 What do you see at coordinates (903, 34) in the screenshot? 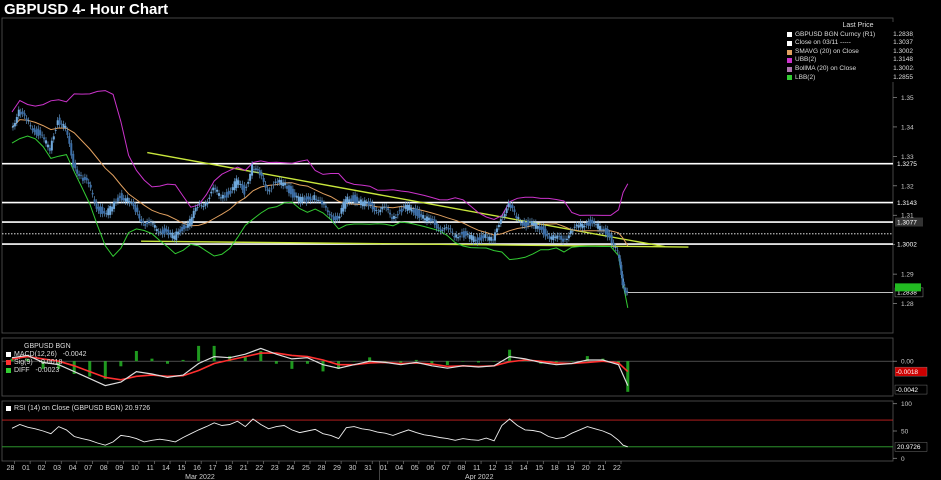
I see `legend-item-value: 1.2838` at bounding box center [903, 34].